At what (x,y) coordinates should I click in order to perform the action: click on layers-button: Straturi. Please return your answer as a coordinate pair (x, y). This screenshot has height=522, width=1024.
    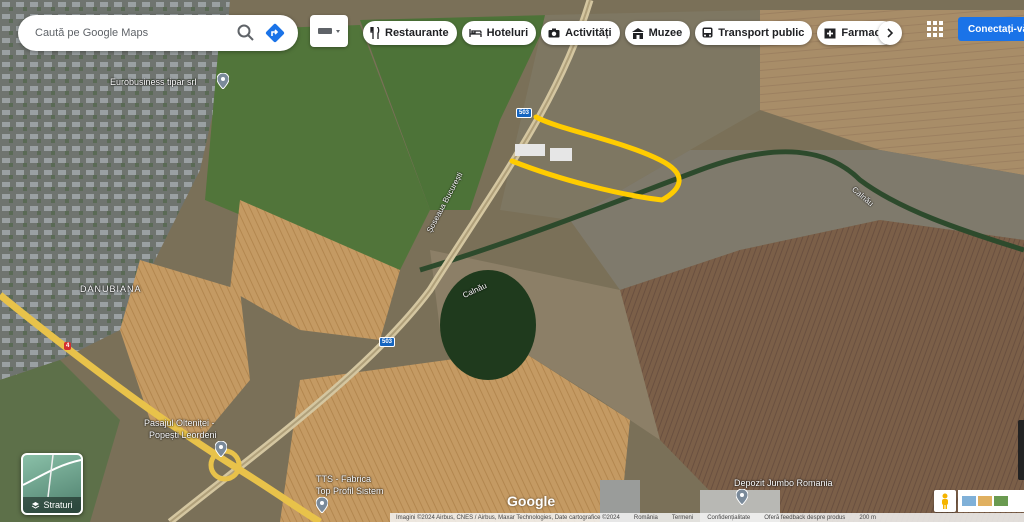
    Looking at the image, I should click on (52, 484).